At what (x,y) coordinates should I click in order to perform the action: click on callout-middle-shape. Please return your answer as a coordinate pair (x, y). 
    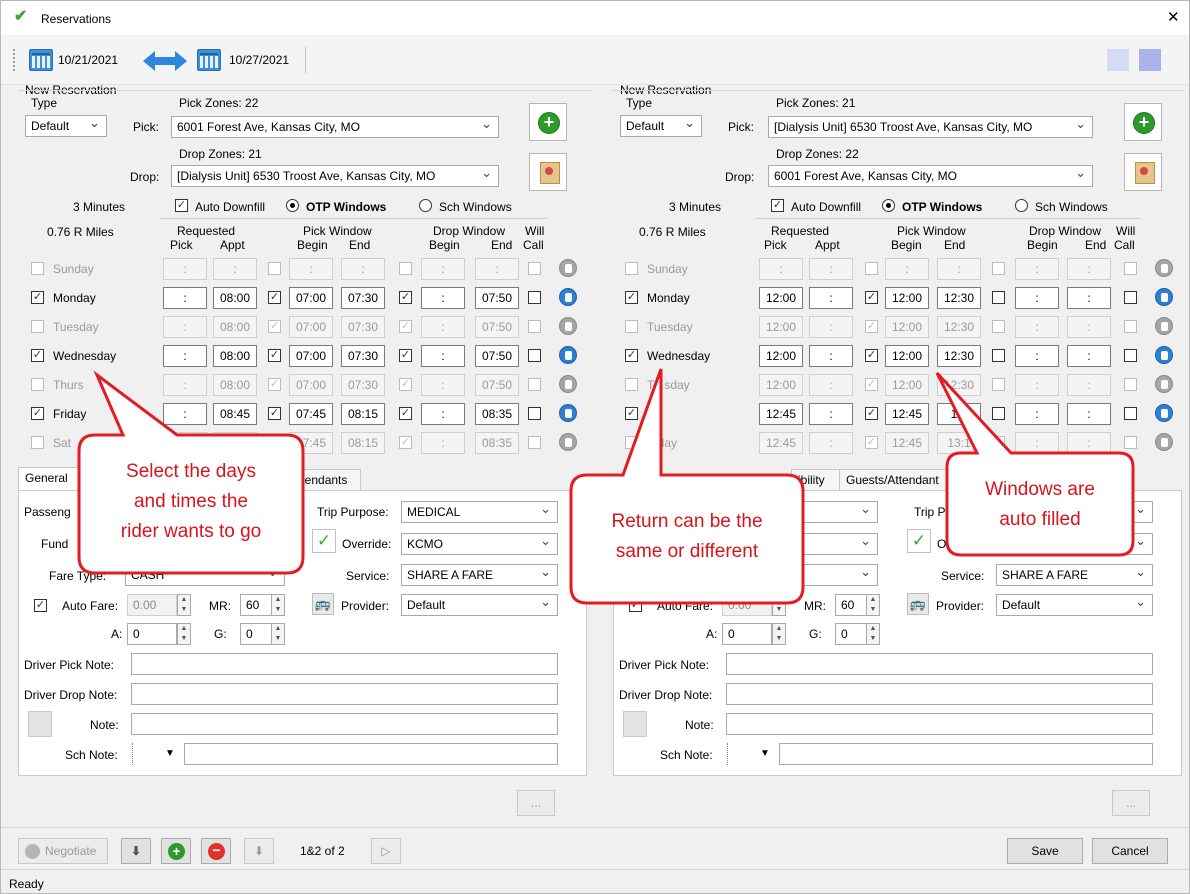
    Looking at the image, I should click on (687, 486).